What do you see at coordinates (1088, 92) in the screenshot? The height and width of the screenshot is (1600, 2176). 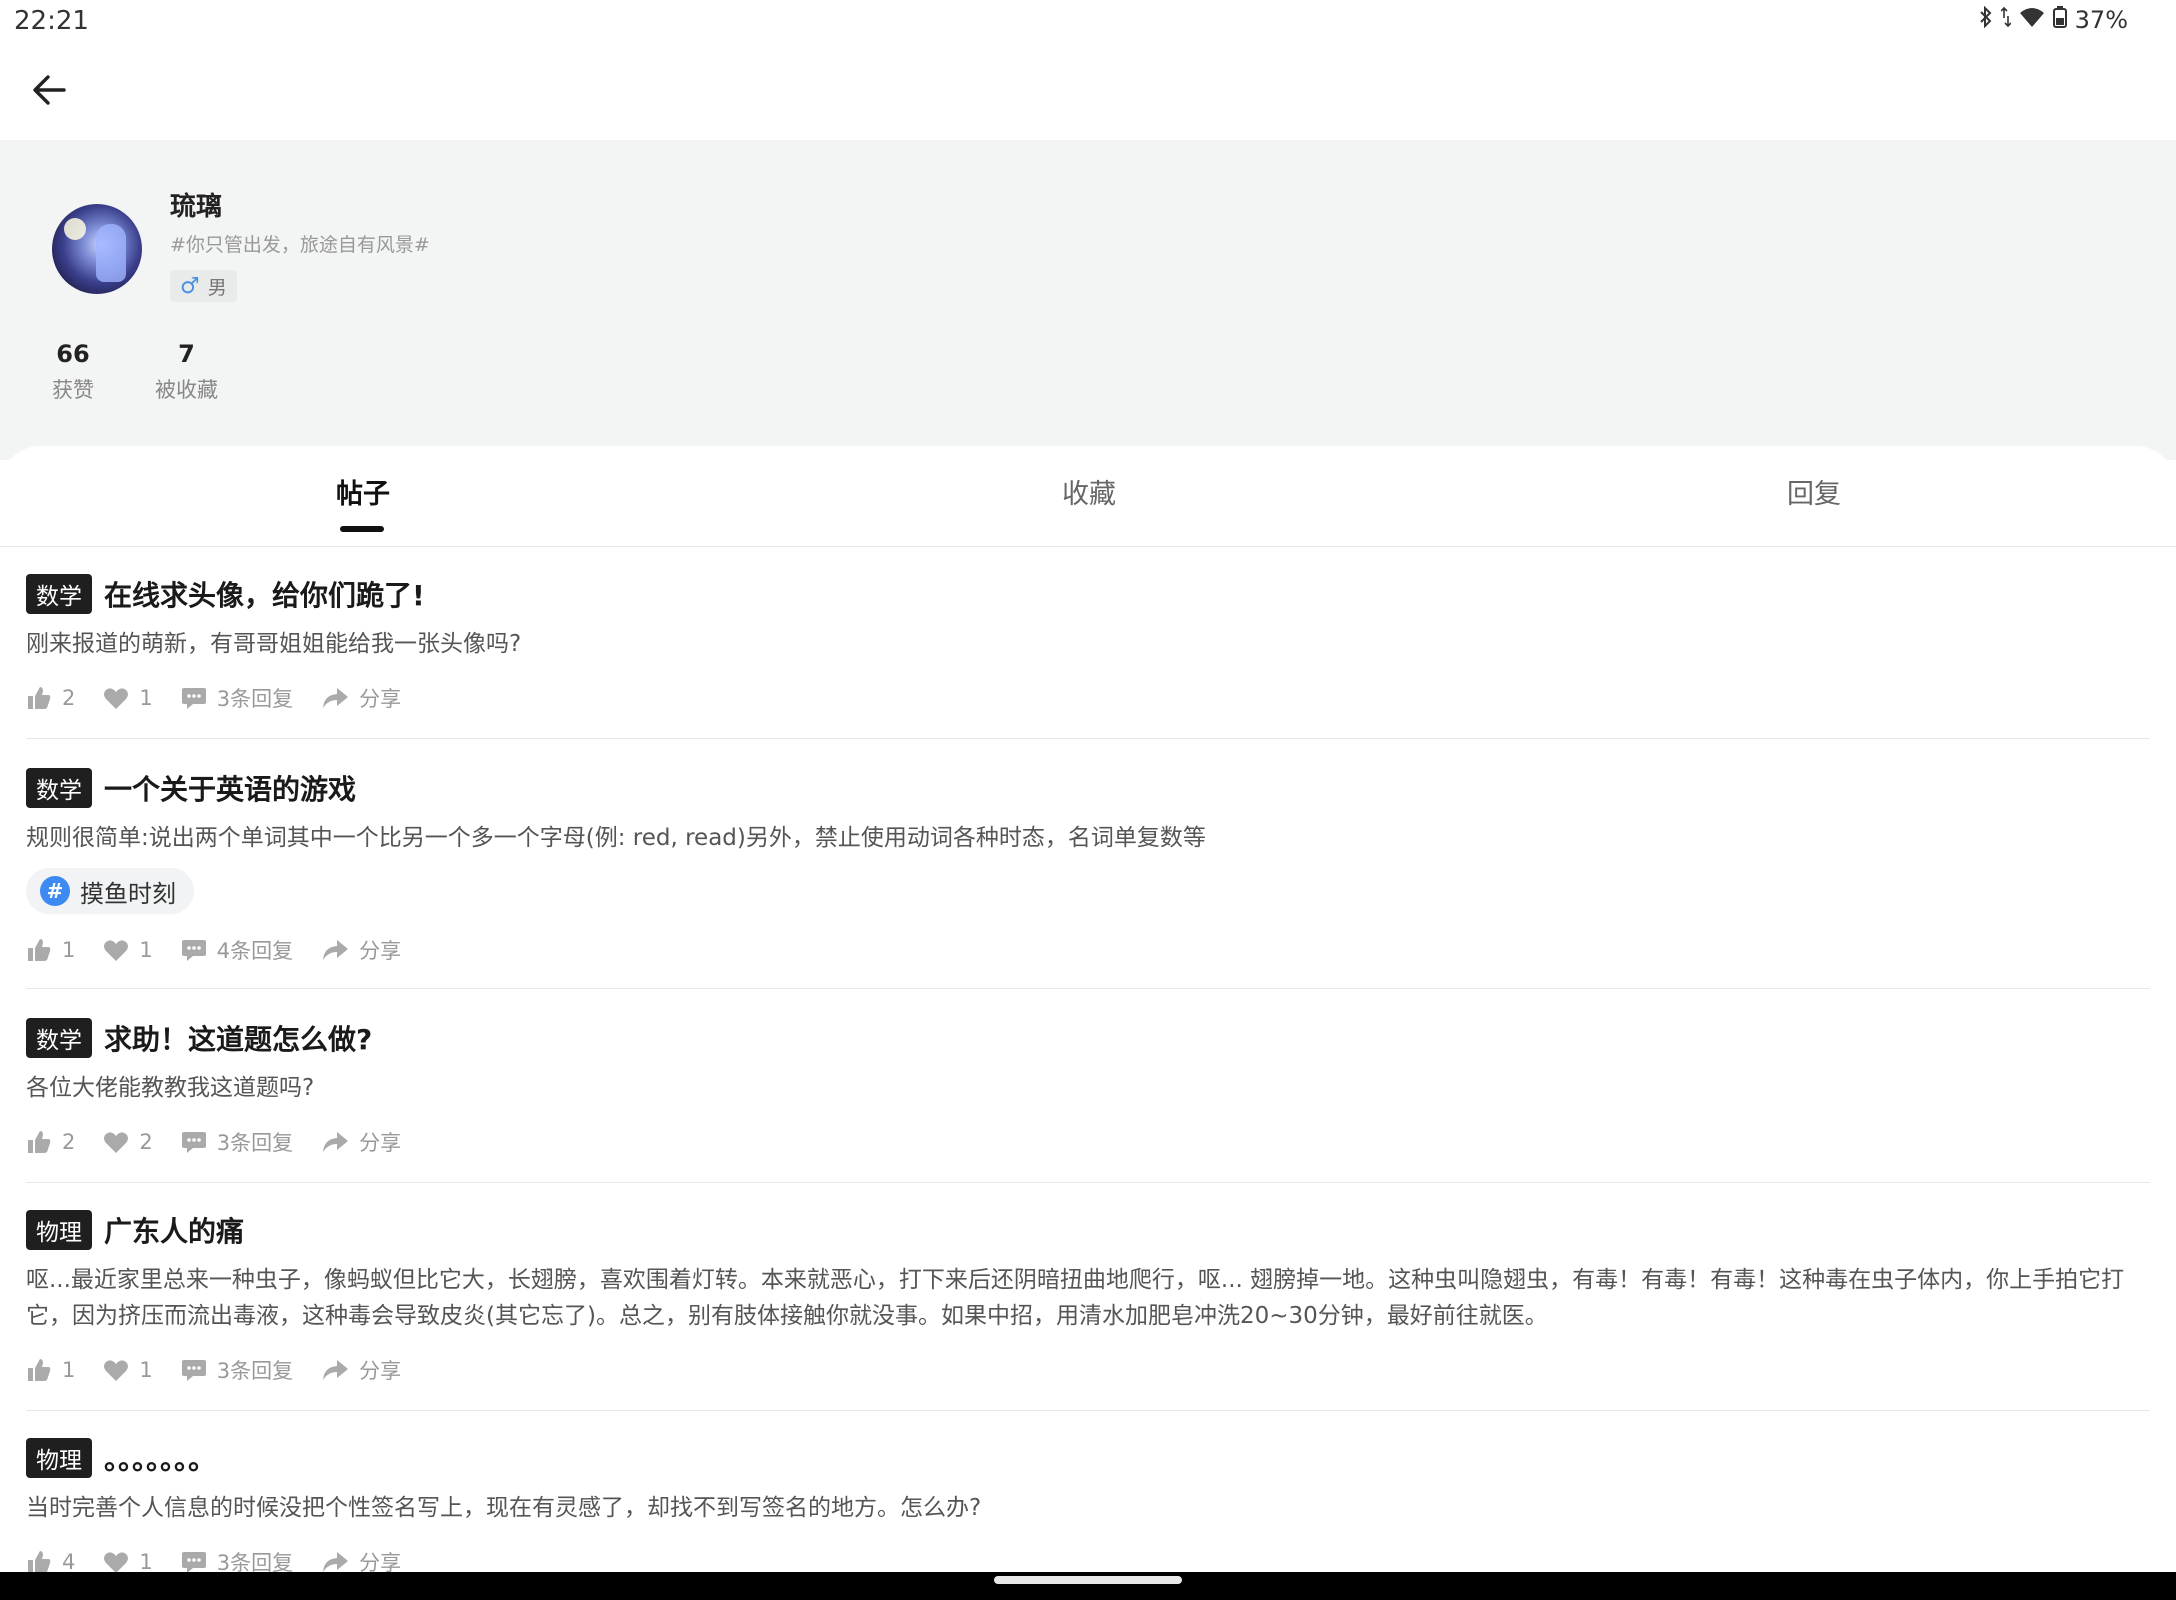 I see `top-bar` at bounding box center [1088, 92].